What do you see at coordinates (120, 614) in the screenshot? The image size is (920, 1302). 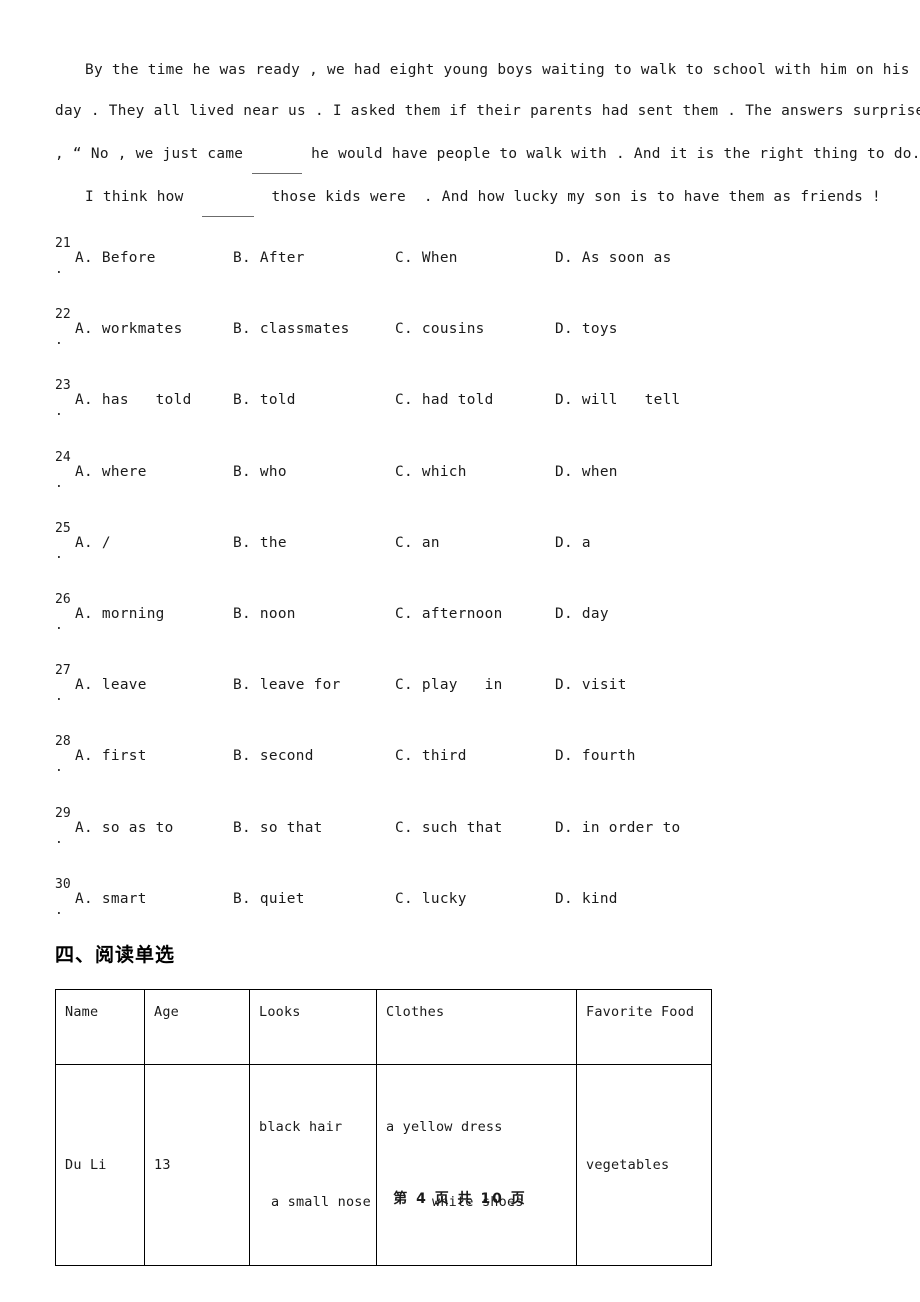 I see `option-choice: A. morning` at bounding box center [120, 614].